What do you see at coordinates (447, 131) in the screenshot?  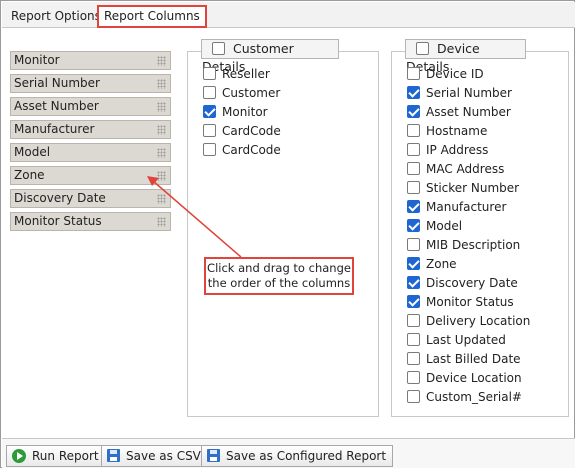 I see `device-details-option: Hostname` at bounding box center [447, 131].